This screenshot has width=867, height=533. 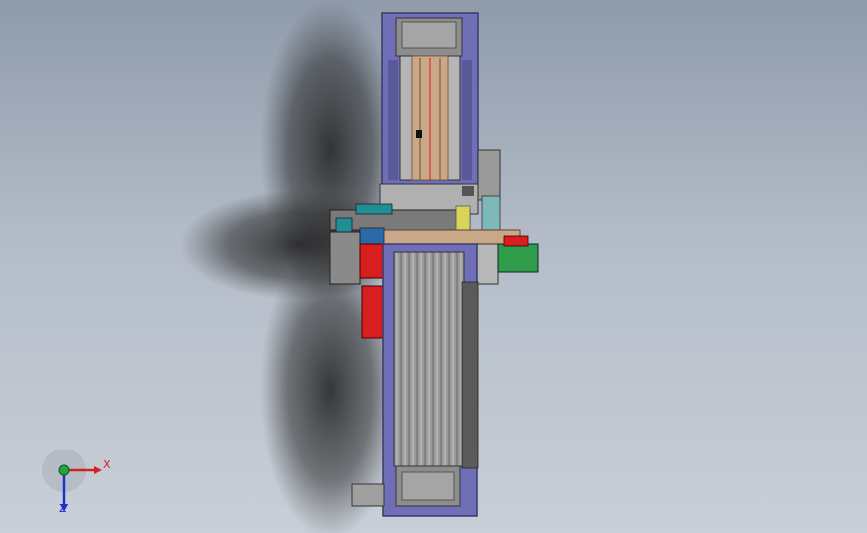 What do you see at coordinates (80, 484) in the screenshot?
I see `orientation-triad: X Z` at bounding box center [80, 484].